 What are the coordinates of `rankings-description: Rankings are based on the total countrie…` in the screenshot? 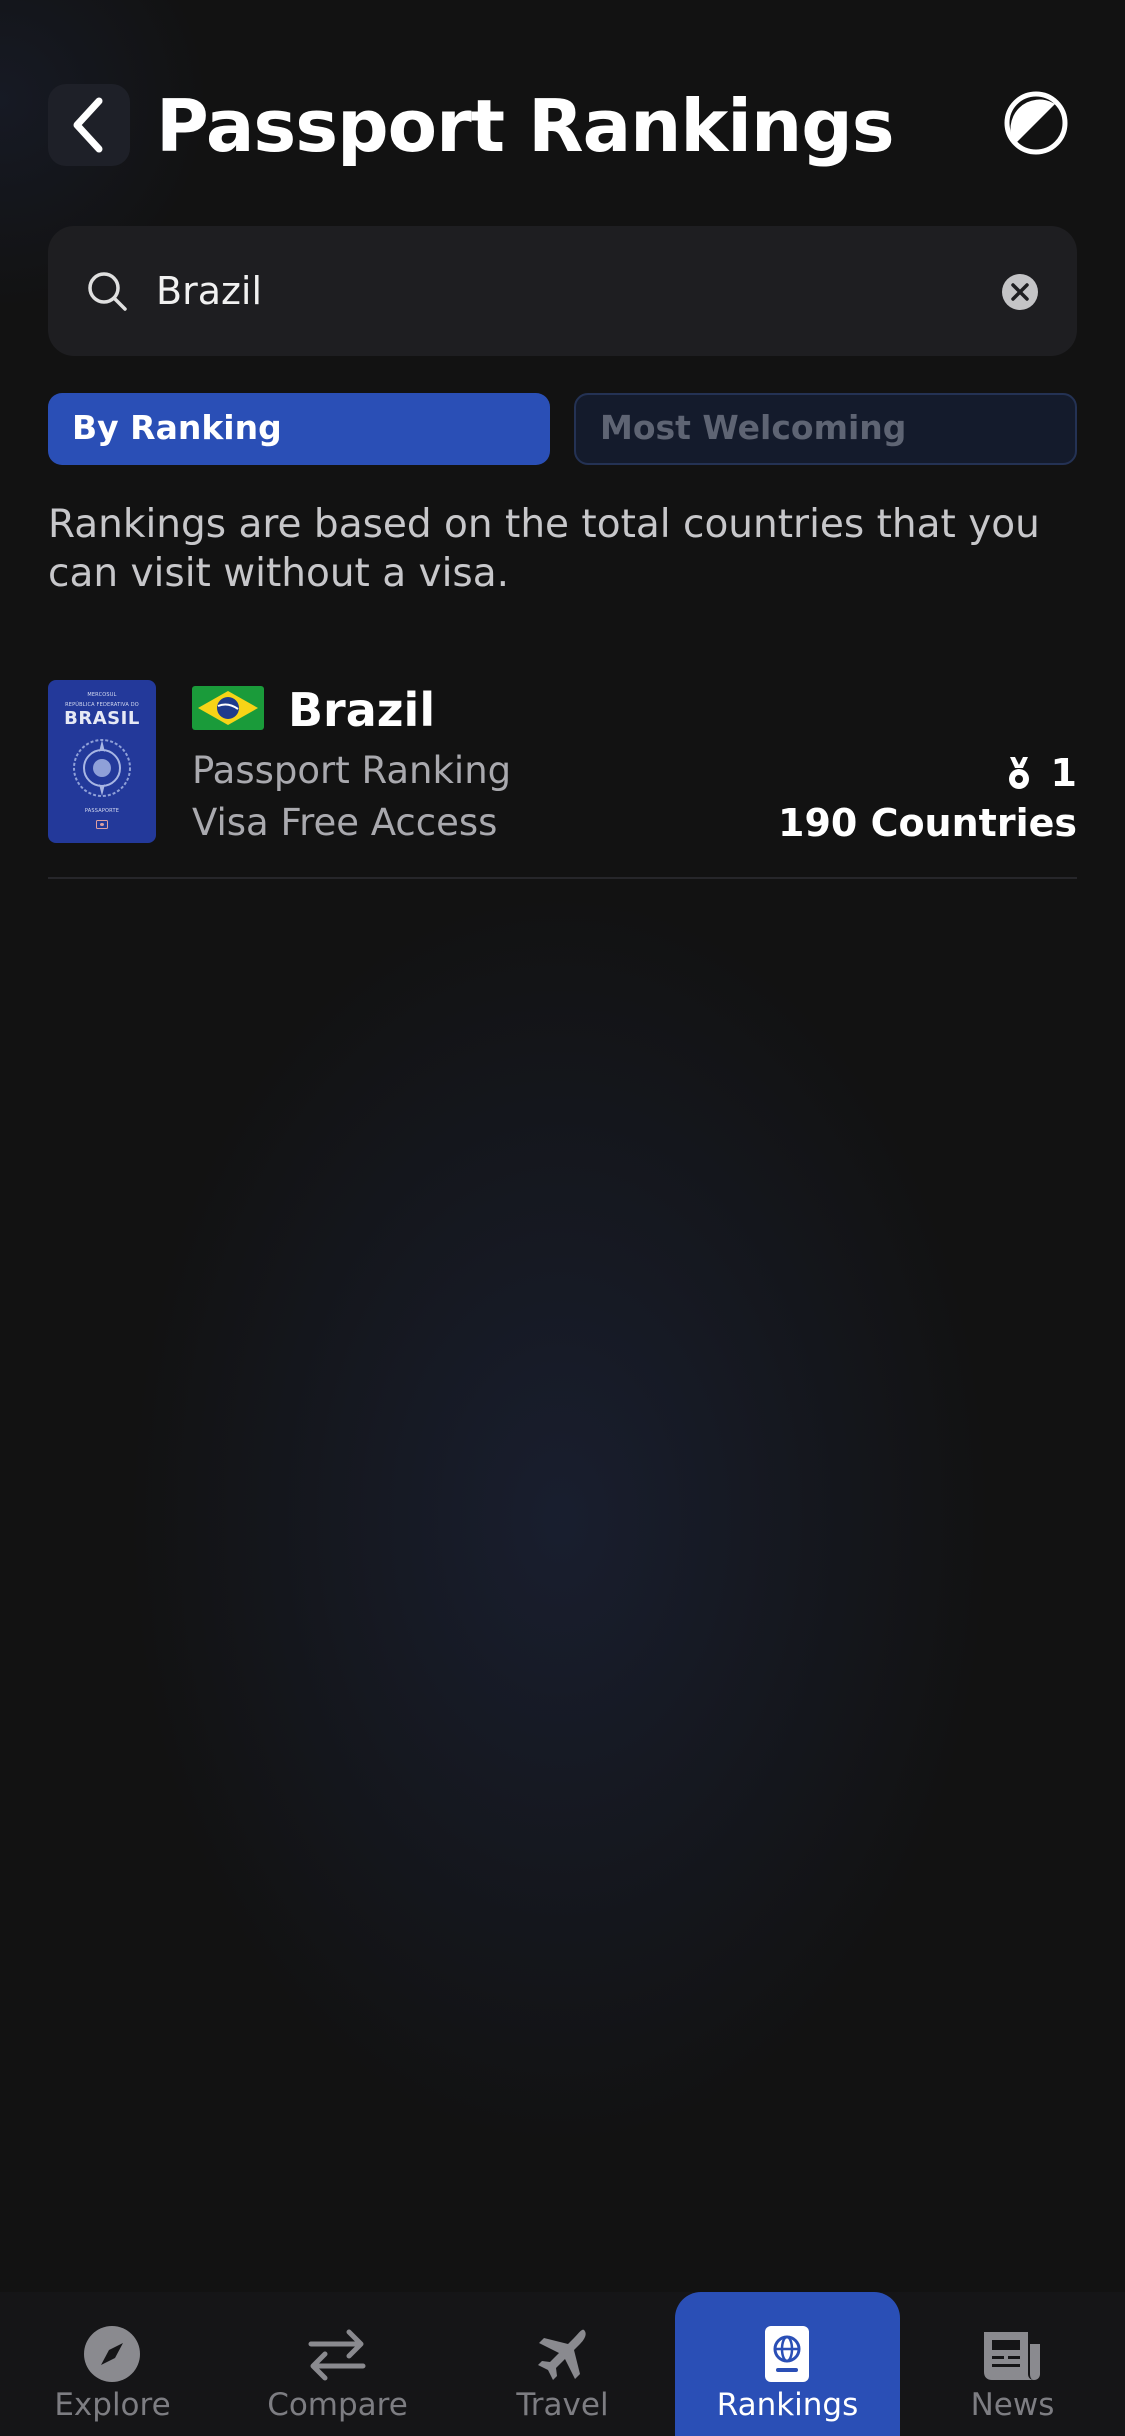 It's located at (544, 549).